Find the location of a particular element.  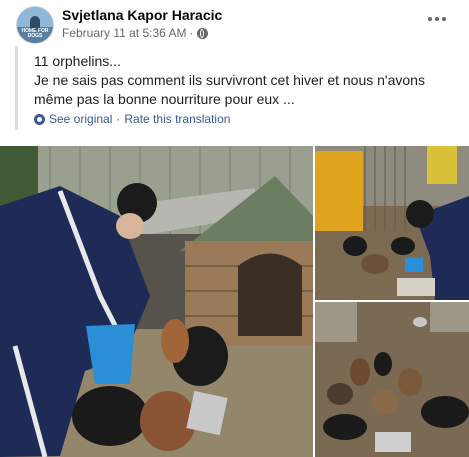

more-options-icon is located at coordinates (437, 19).